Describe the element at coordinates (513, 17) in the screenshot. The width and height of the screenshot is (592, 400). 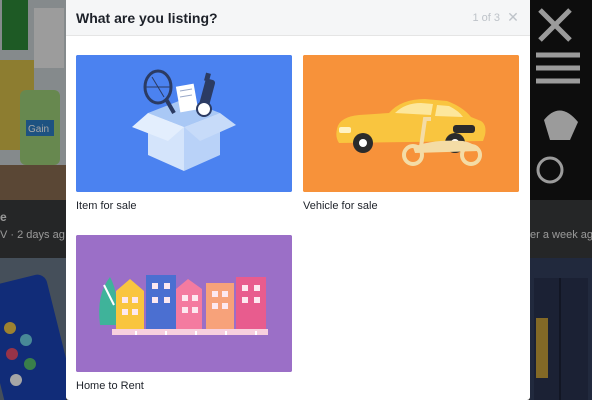
I see `close-icon: ✕` at that location.